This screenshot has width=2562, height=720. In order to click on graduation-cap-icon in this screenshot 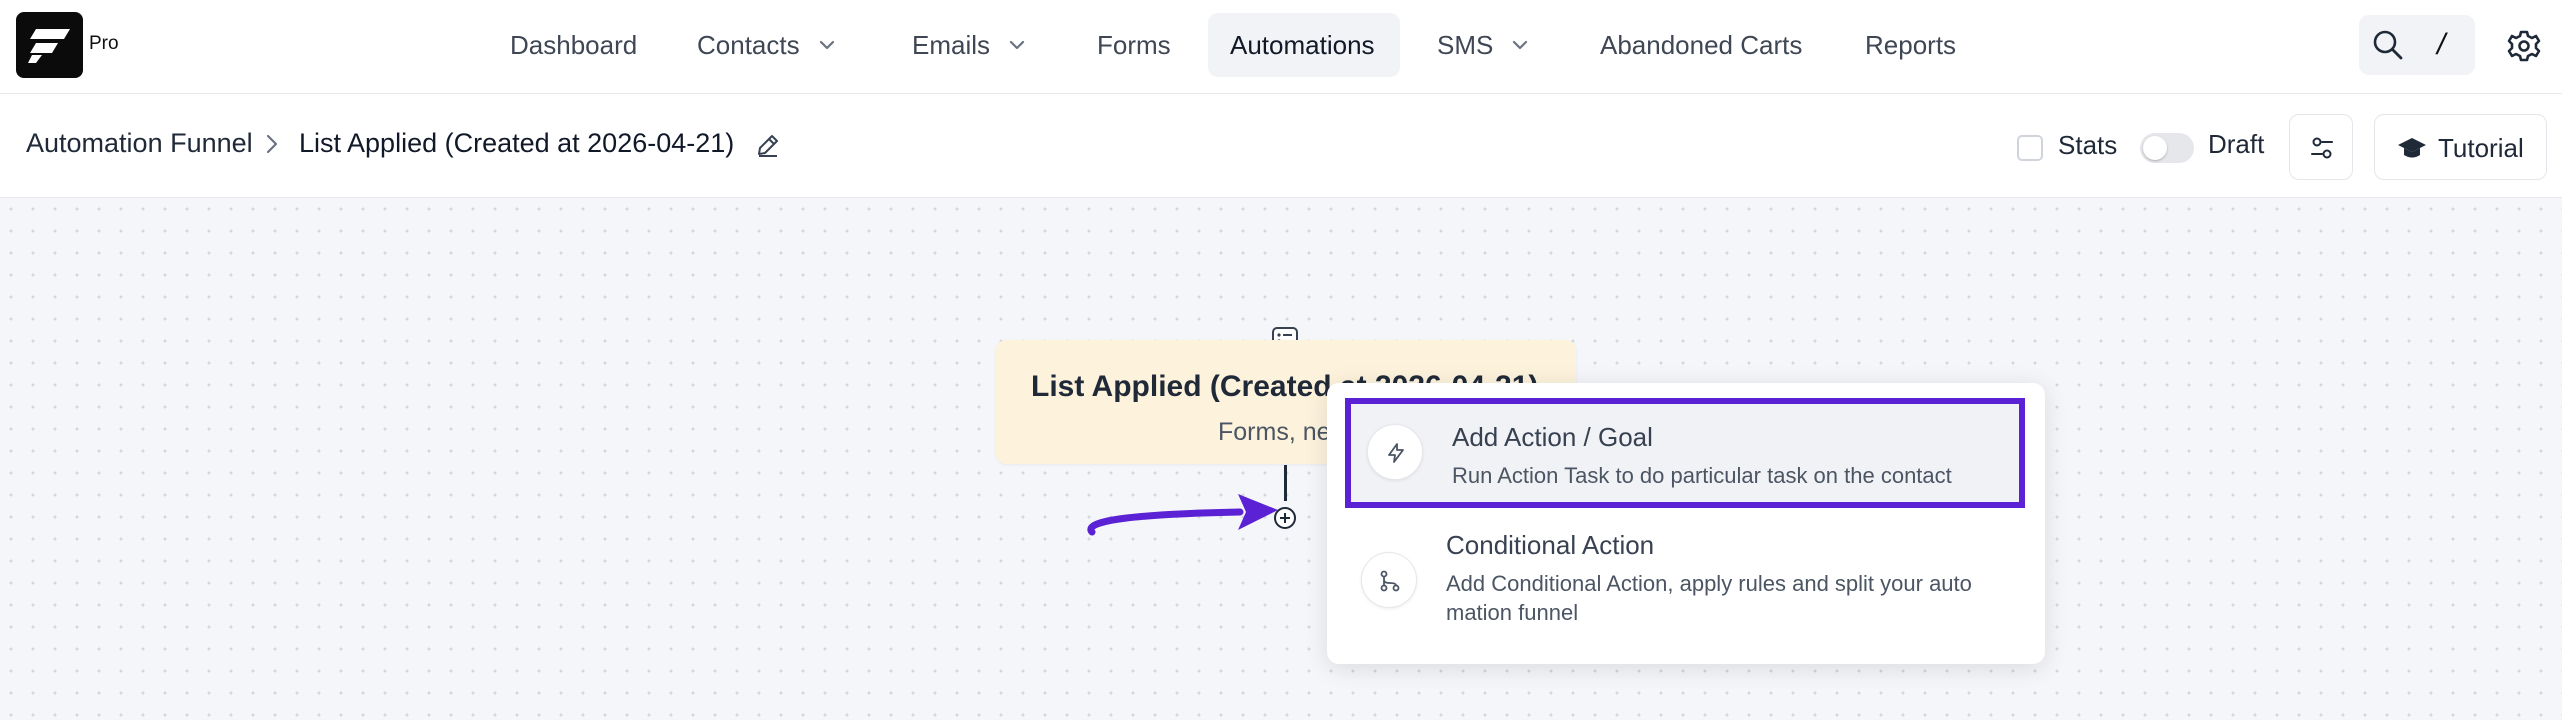, I will do `click(2412, 148)`.